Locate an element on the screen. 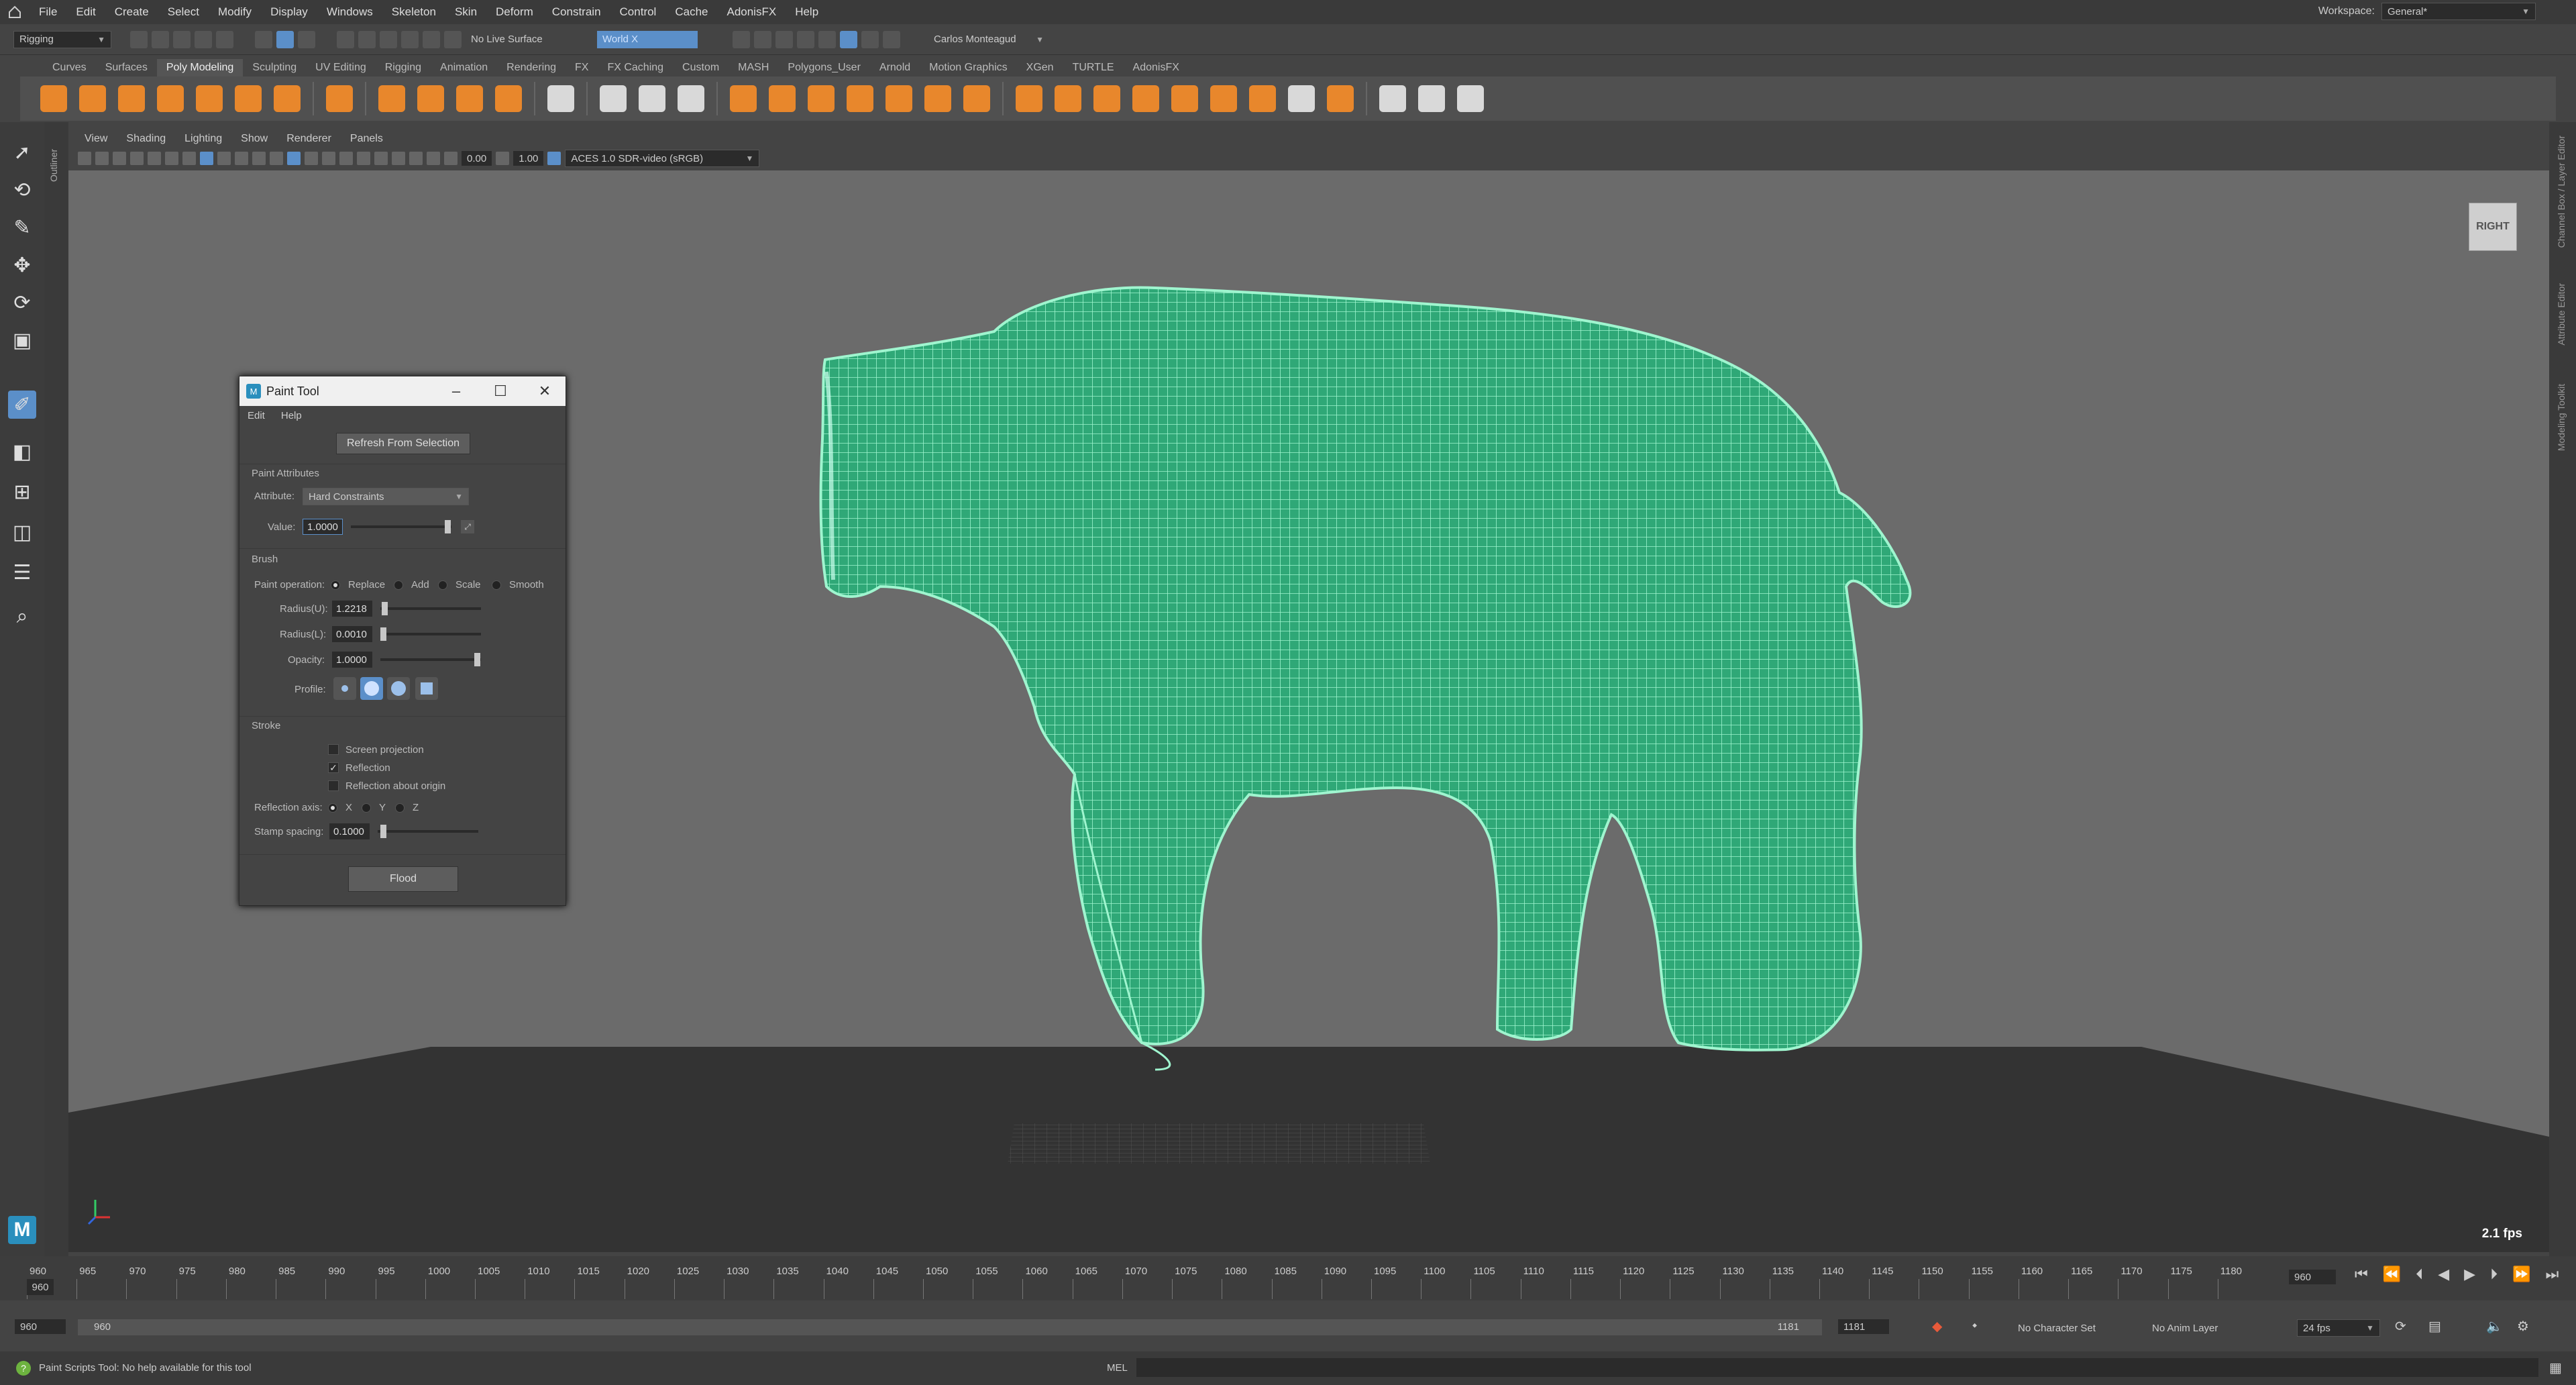  select-hierarchy-icon is located at coordinates (263, 39).